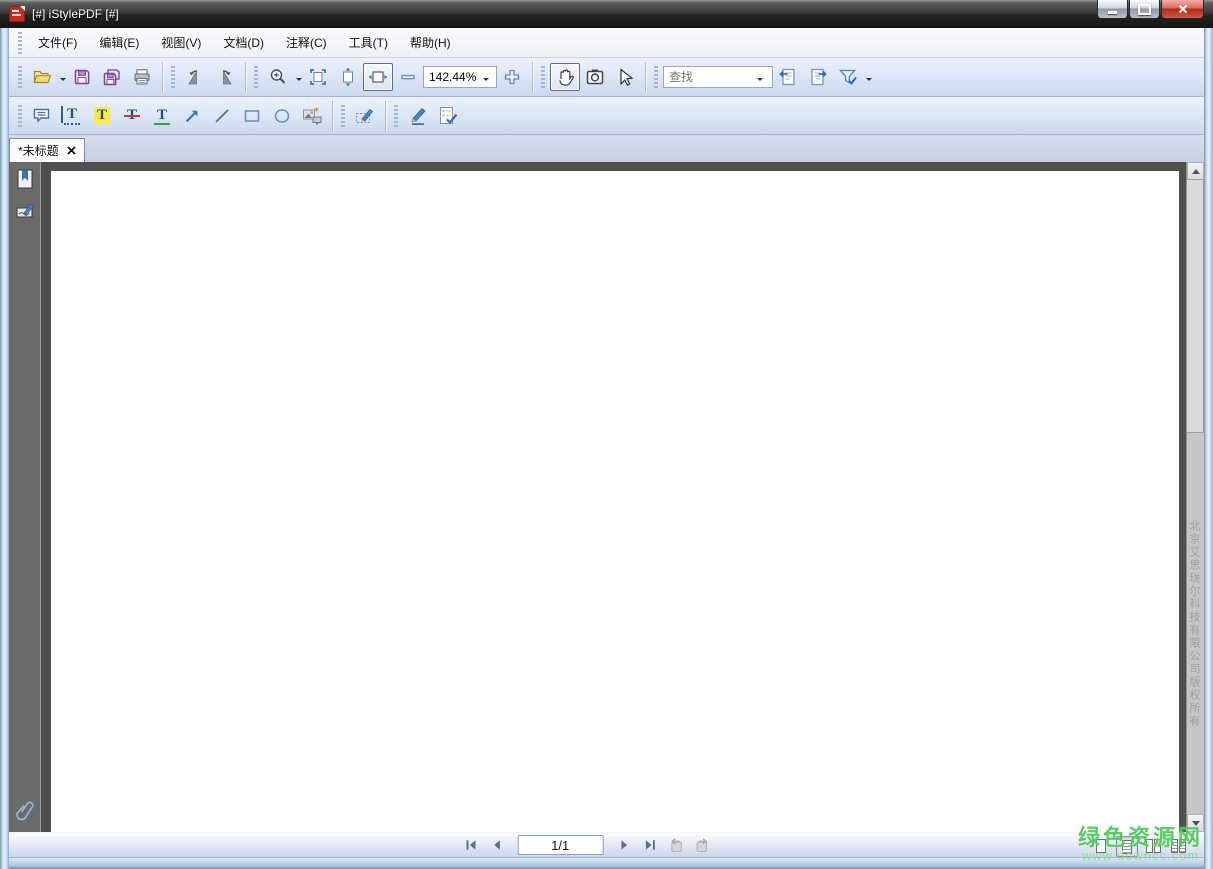 This screenshot has height=869, width=1213. I want to click on snapshot-camera-icon, so click(595, 77).